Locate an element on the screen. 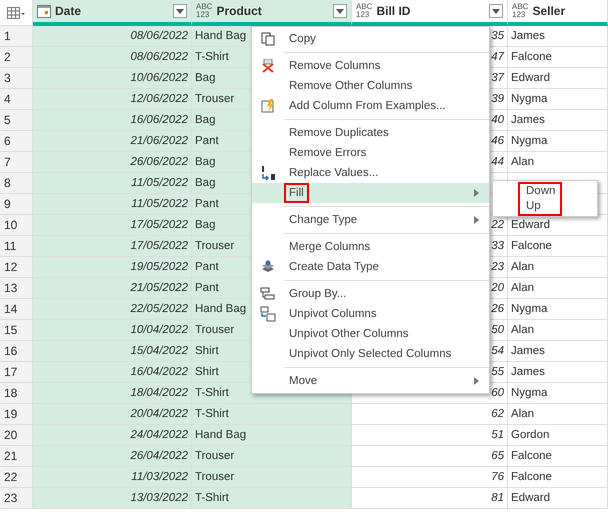 This screenshot has height=520, width=608. table-cell: 26/04/2022 is located at coordinates (112, 456).